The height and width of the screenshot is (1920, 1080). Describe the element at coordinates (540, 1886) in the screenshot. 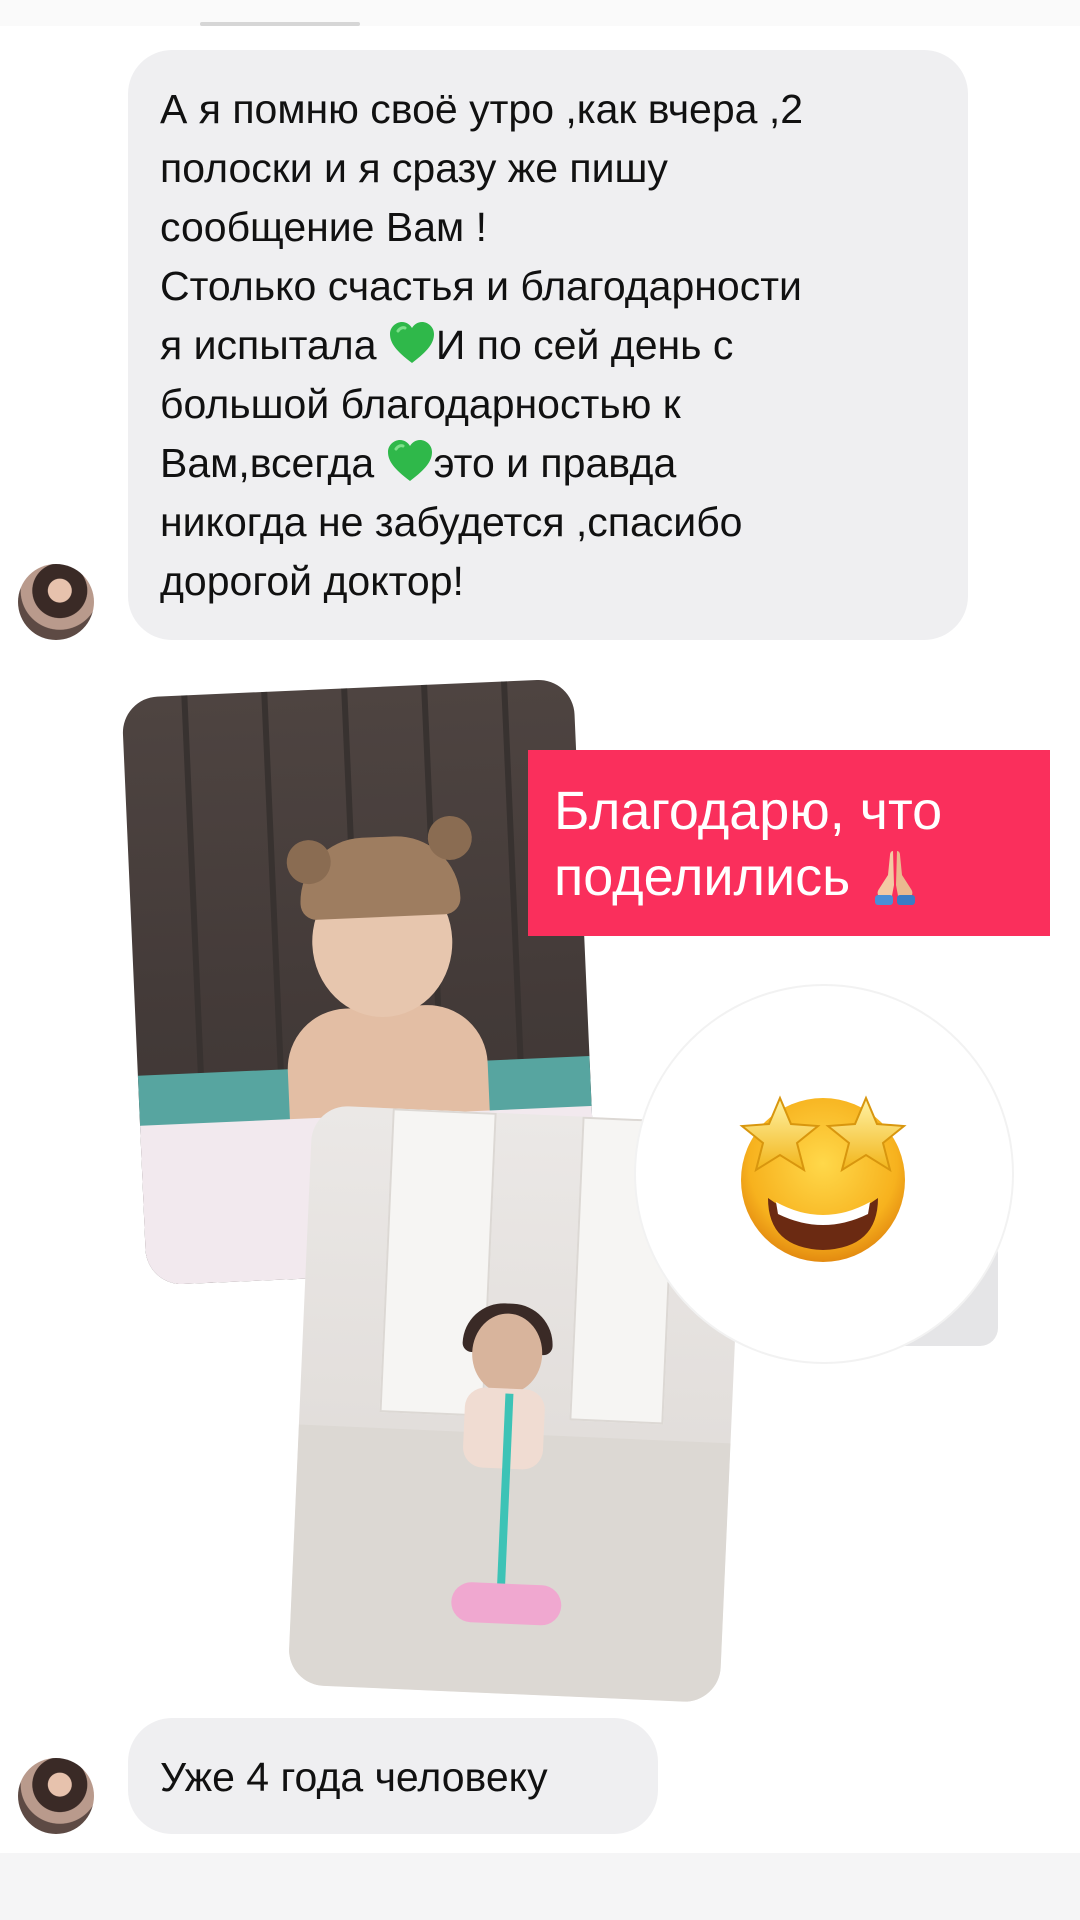

I see `bottom-area` at that location.